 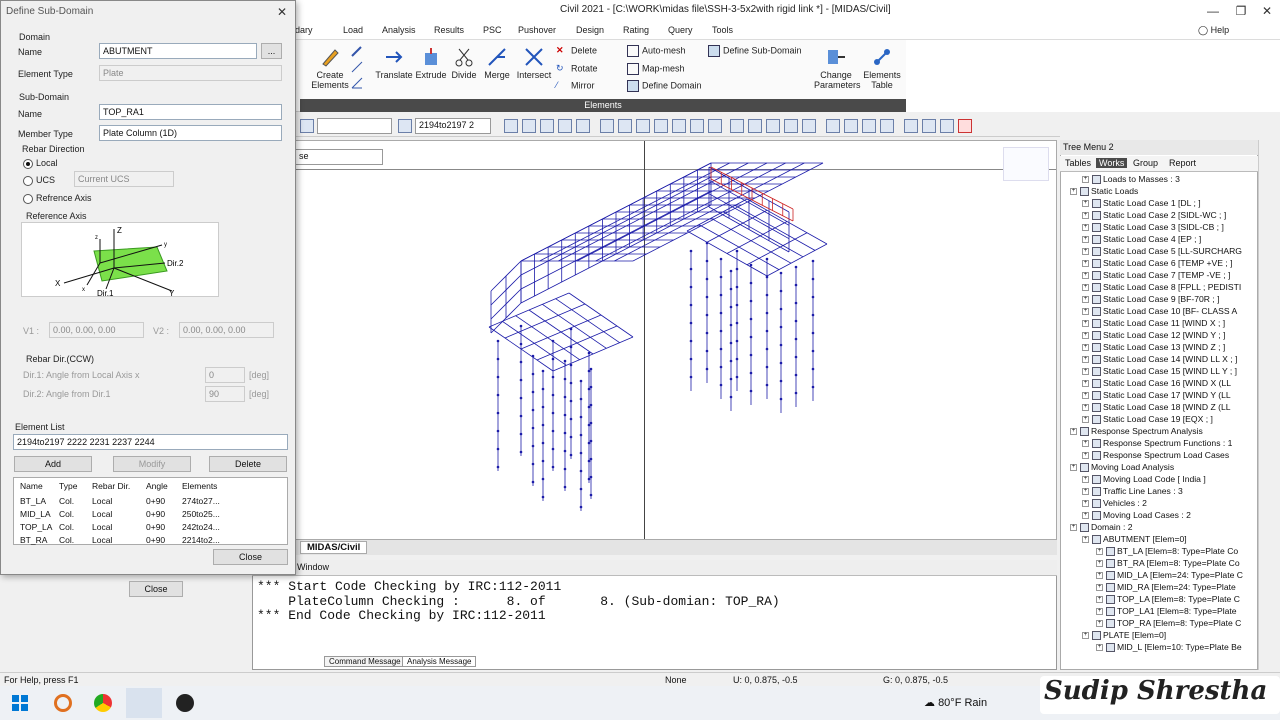 I want to click on subdomain-name-input: TOP_RA1, so click(x=190, y=112).